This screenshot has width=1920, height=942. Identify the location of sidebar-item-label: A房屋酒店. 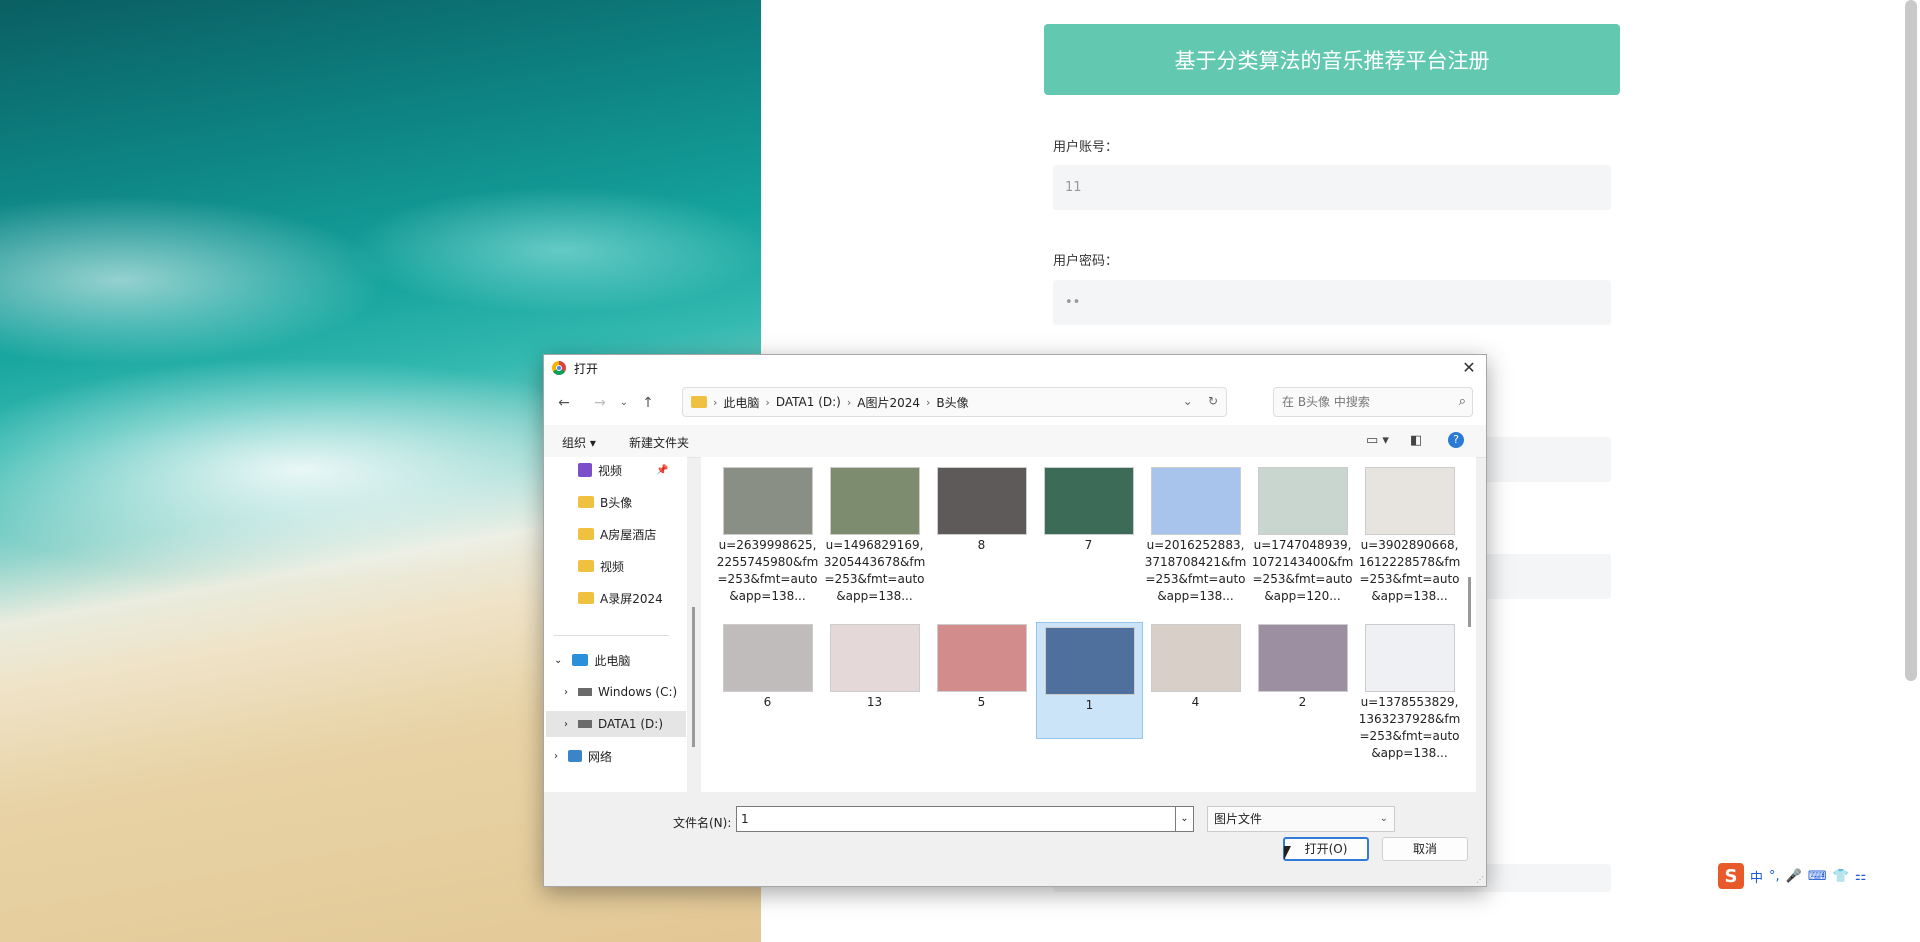
(628, 534).